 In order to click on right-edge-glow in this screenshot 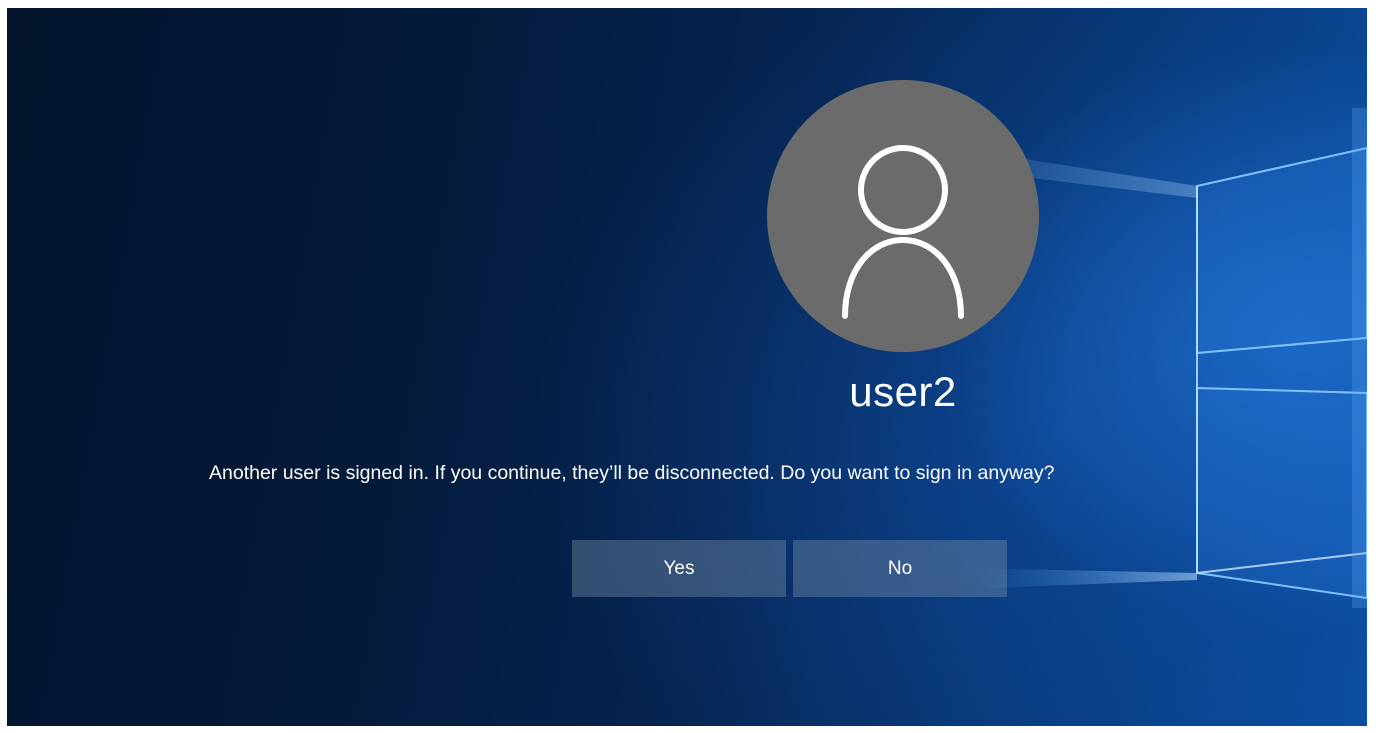, I will do `click(1359, 358)`.